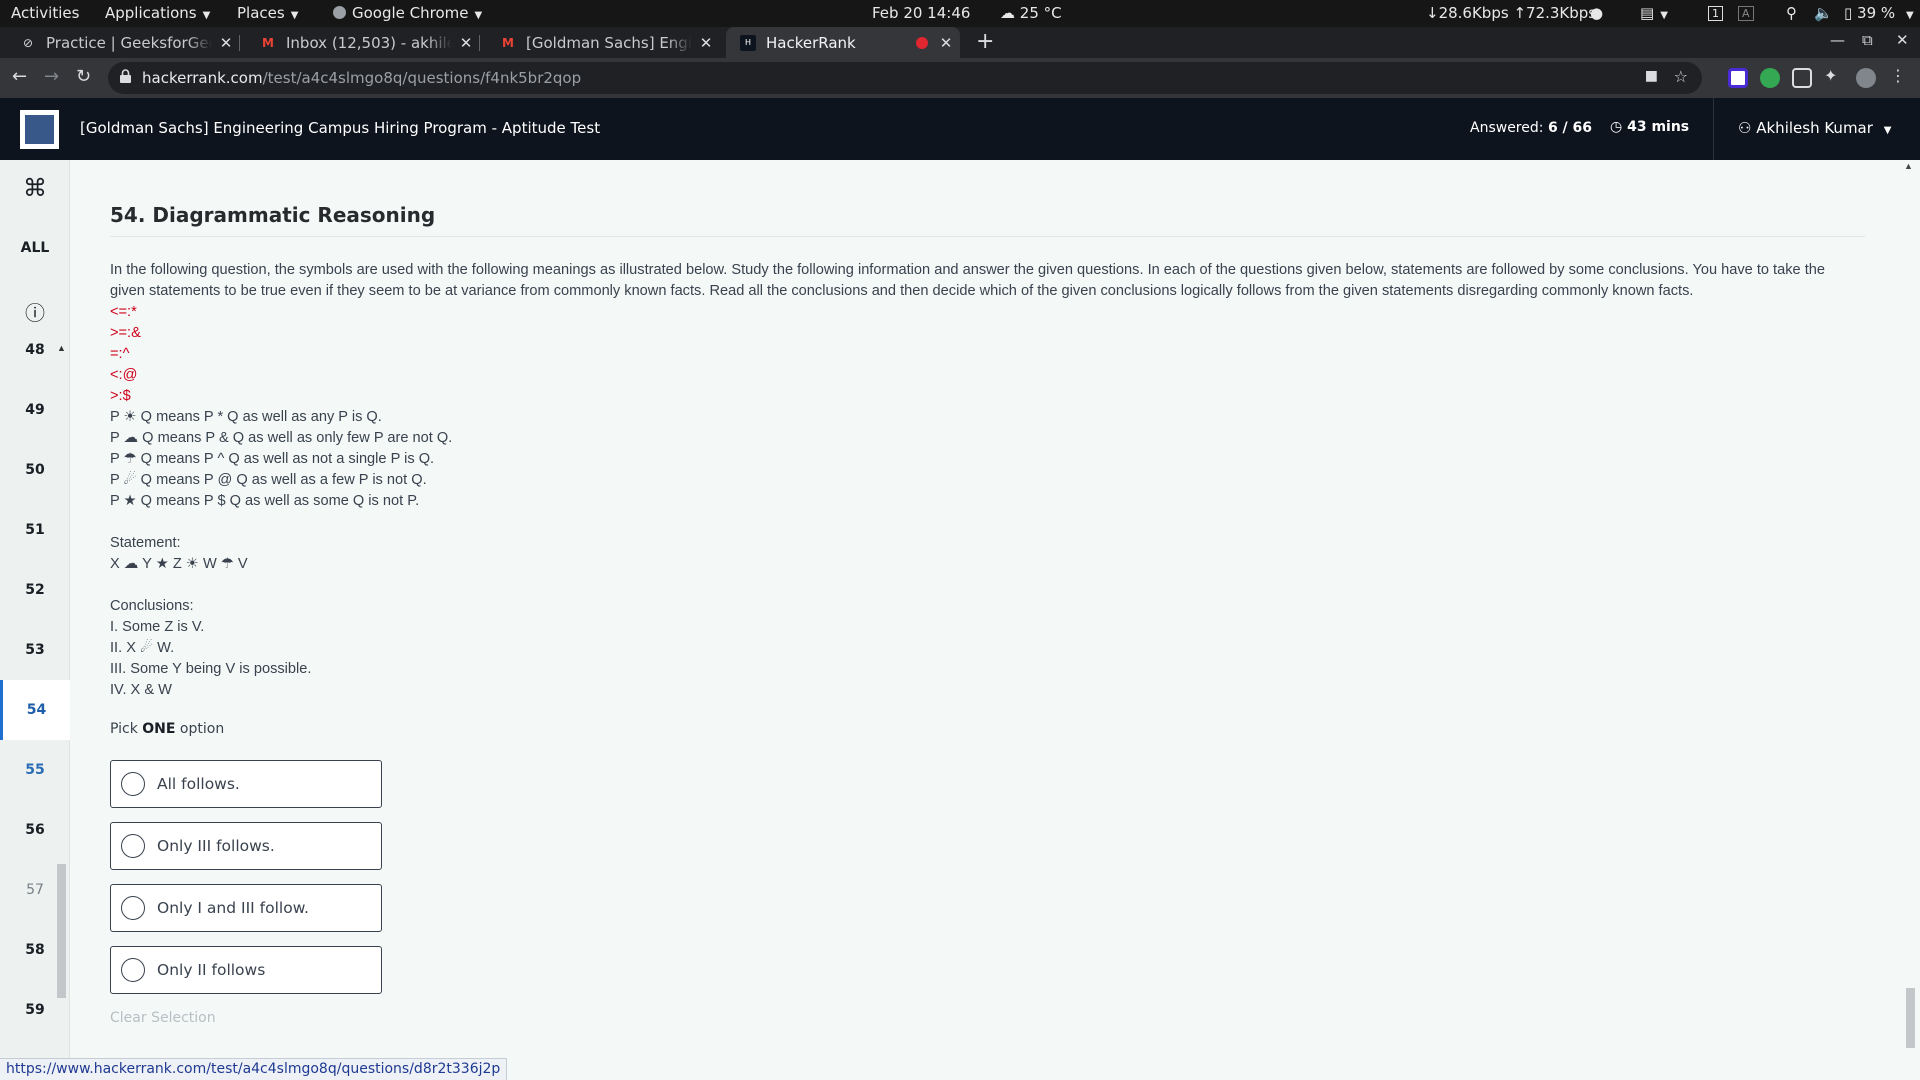  I want to click on question-nav-54: 54, so click(35, 710).